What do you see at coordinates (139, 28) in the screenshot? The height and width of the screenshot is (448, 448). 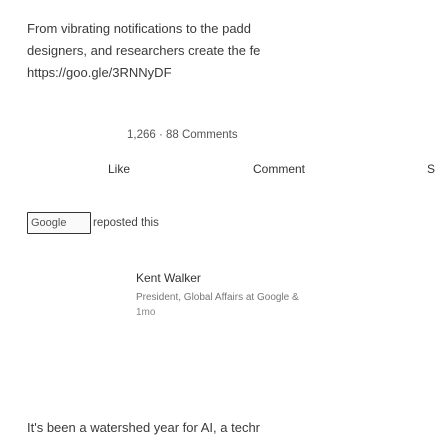 I see `post-text-line-1: From vibrating notifications to the padd` at bounding box center [139, 28].